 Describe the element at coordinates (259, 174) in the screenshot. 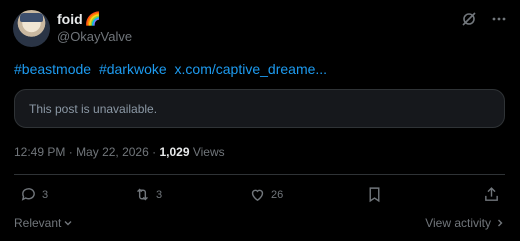

I see `divider` at that location.